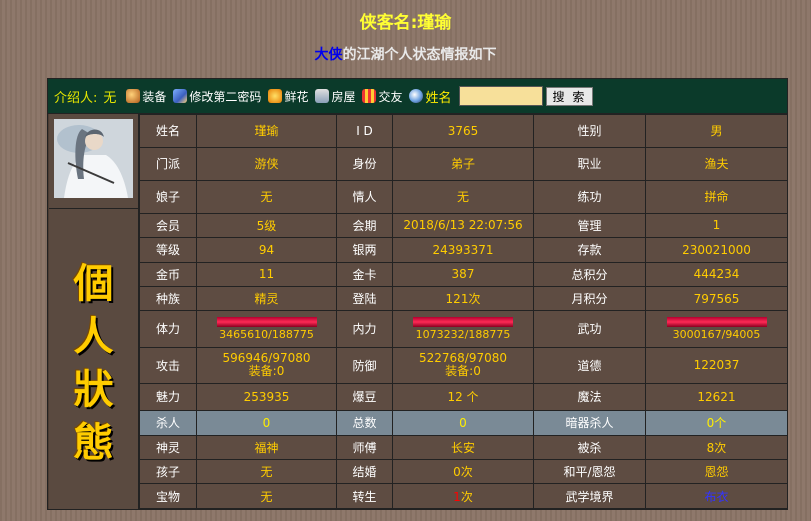  I want to click on field-label: 金币, so click(168, 274).